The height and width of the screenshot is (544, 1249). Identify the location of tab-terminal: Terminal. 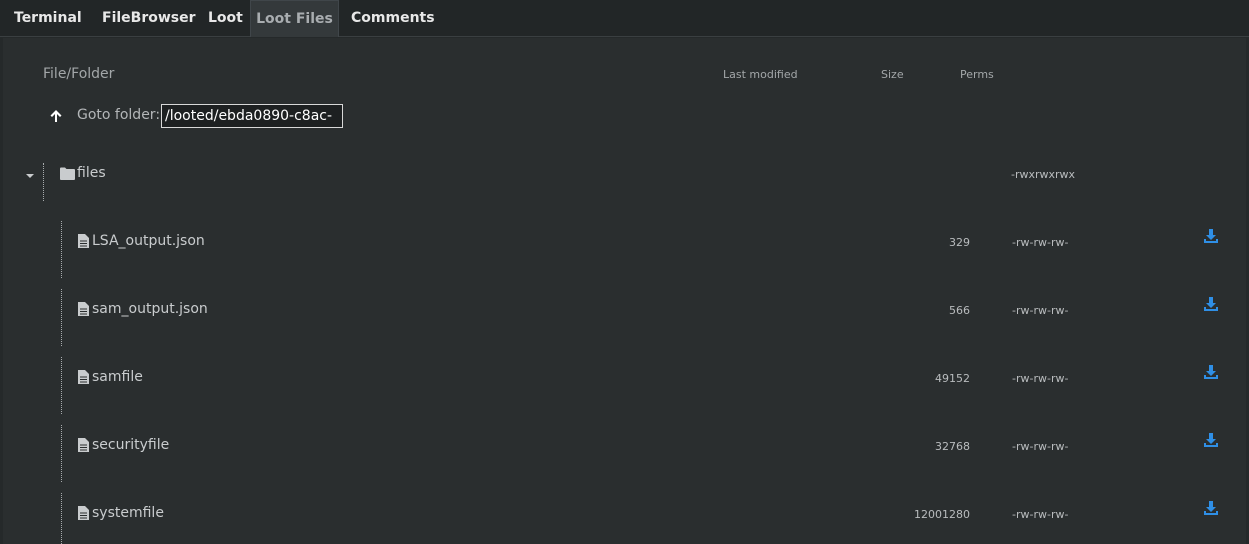
(48, 18).